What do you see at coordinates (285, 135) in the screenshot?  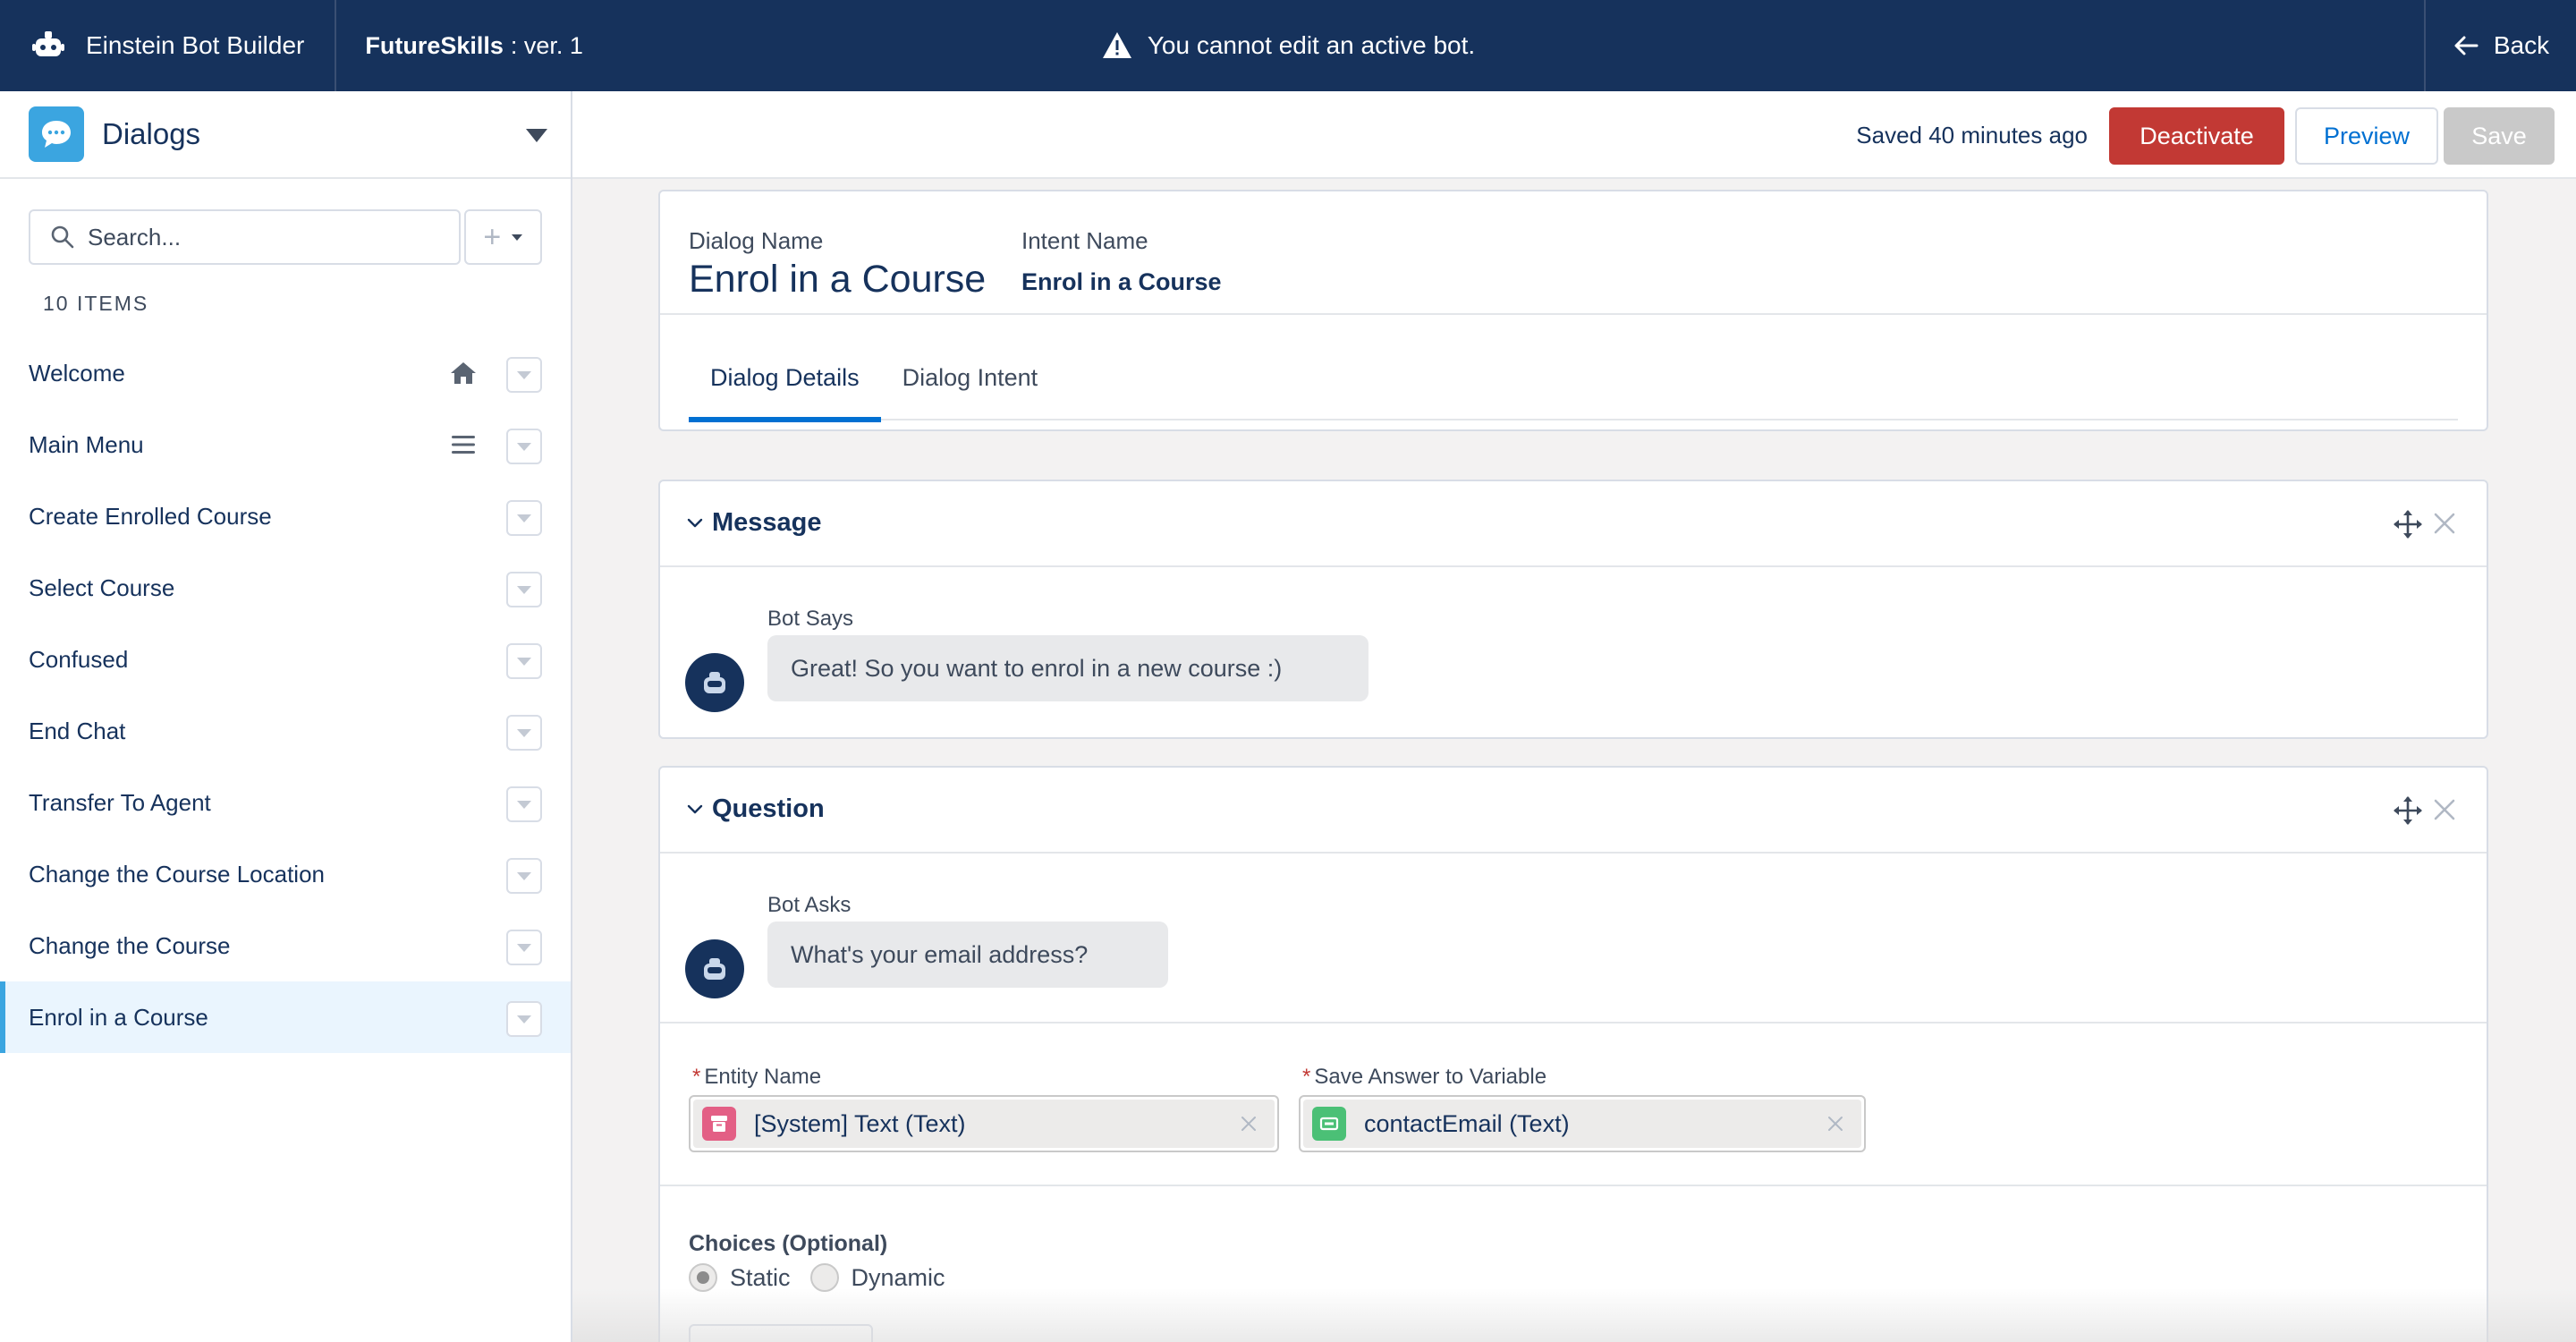 I see `sidebar-header: Dialogs` at bounding box center [285, 135].